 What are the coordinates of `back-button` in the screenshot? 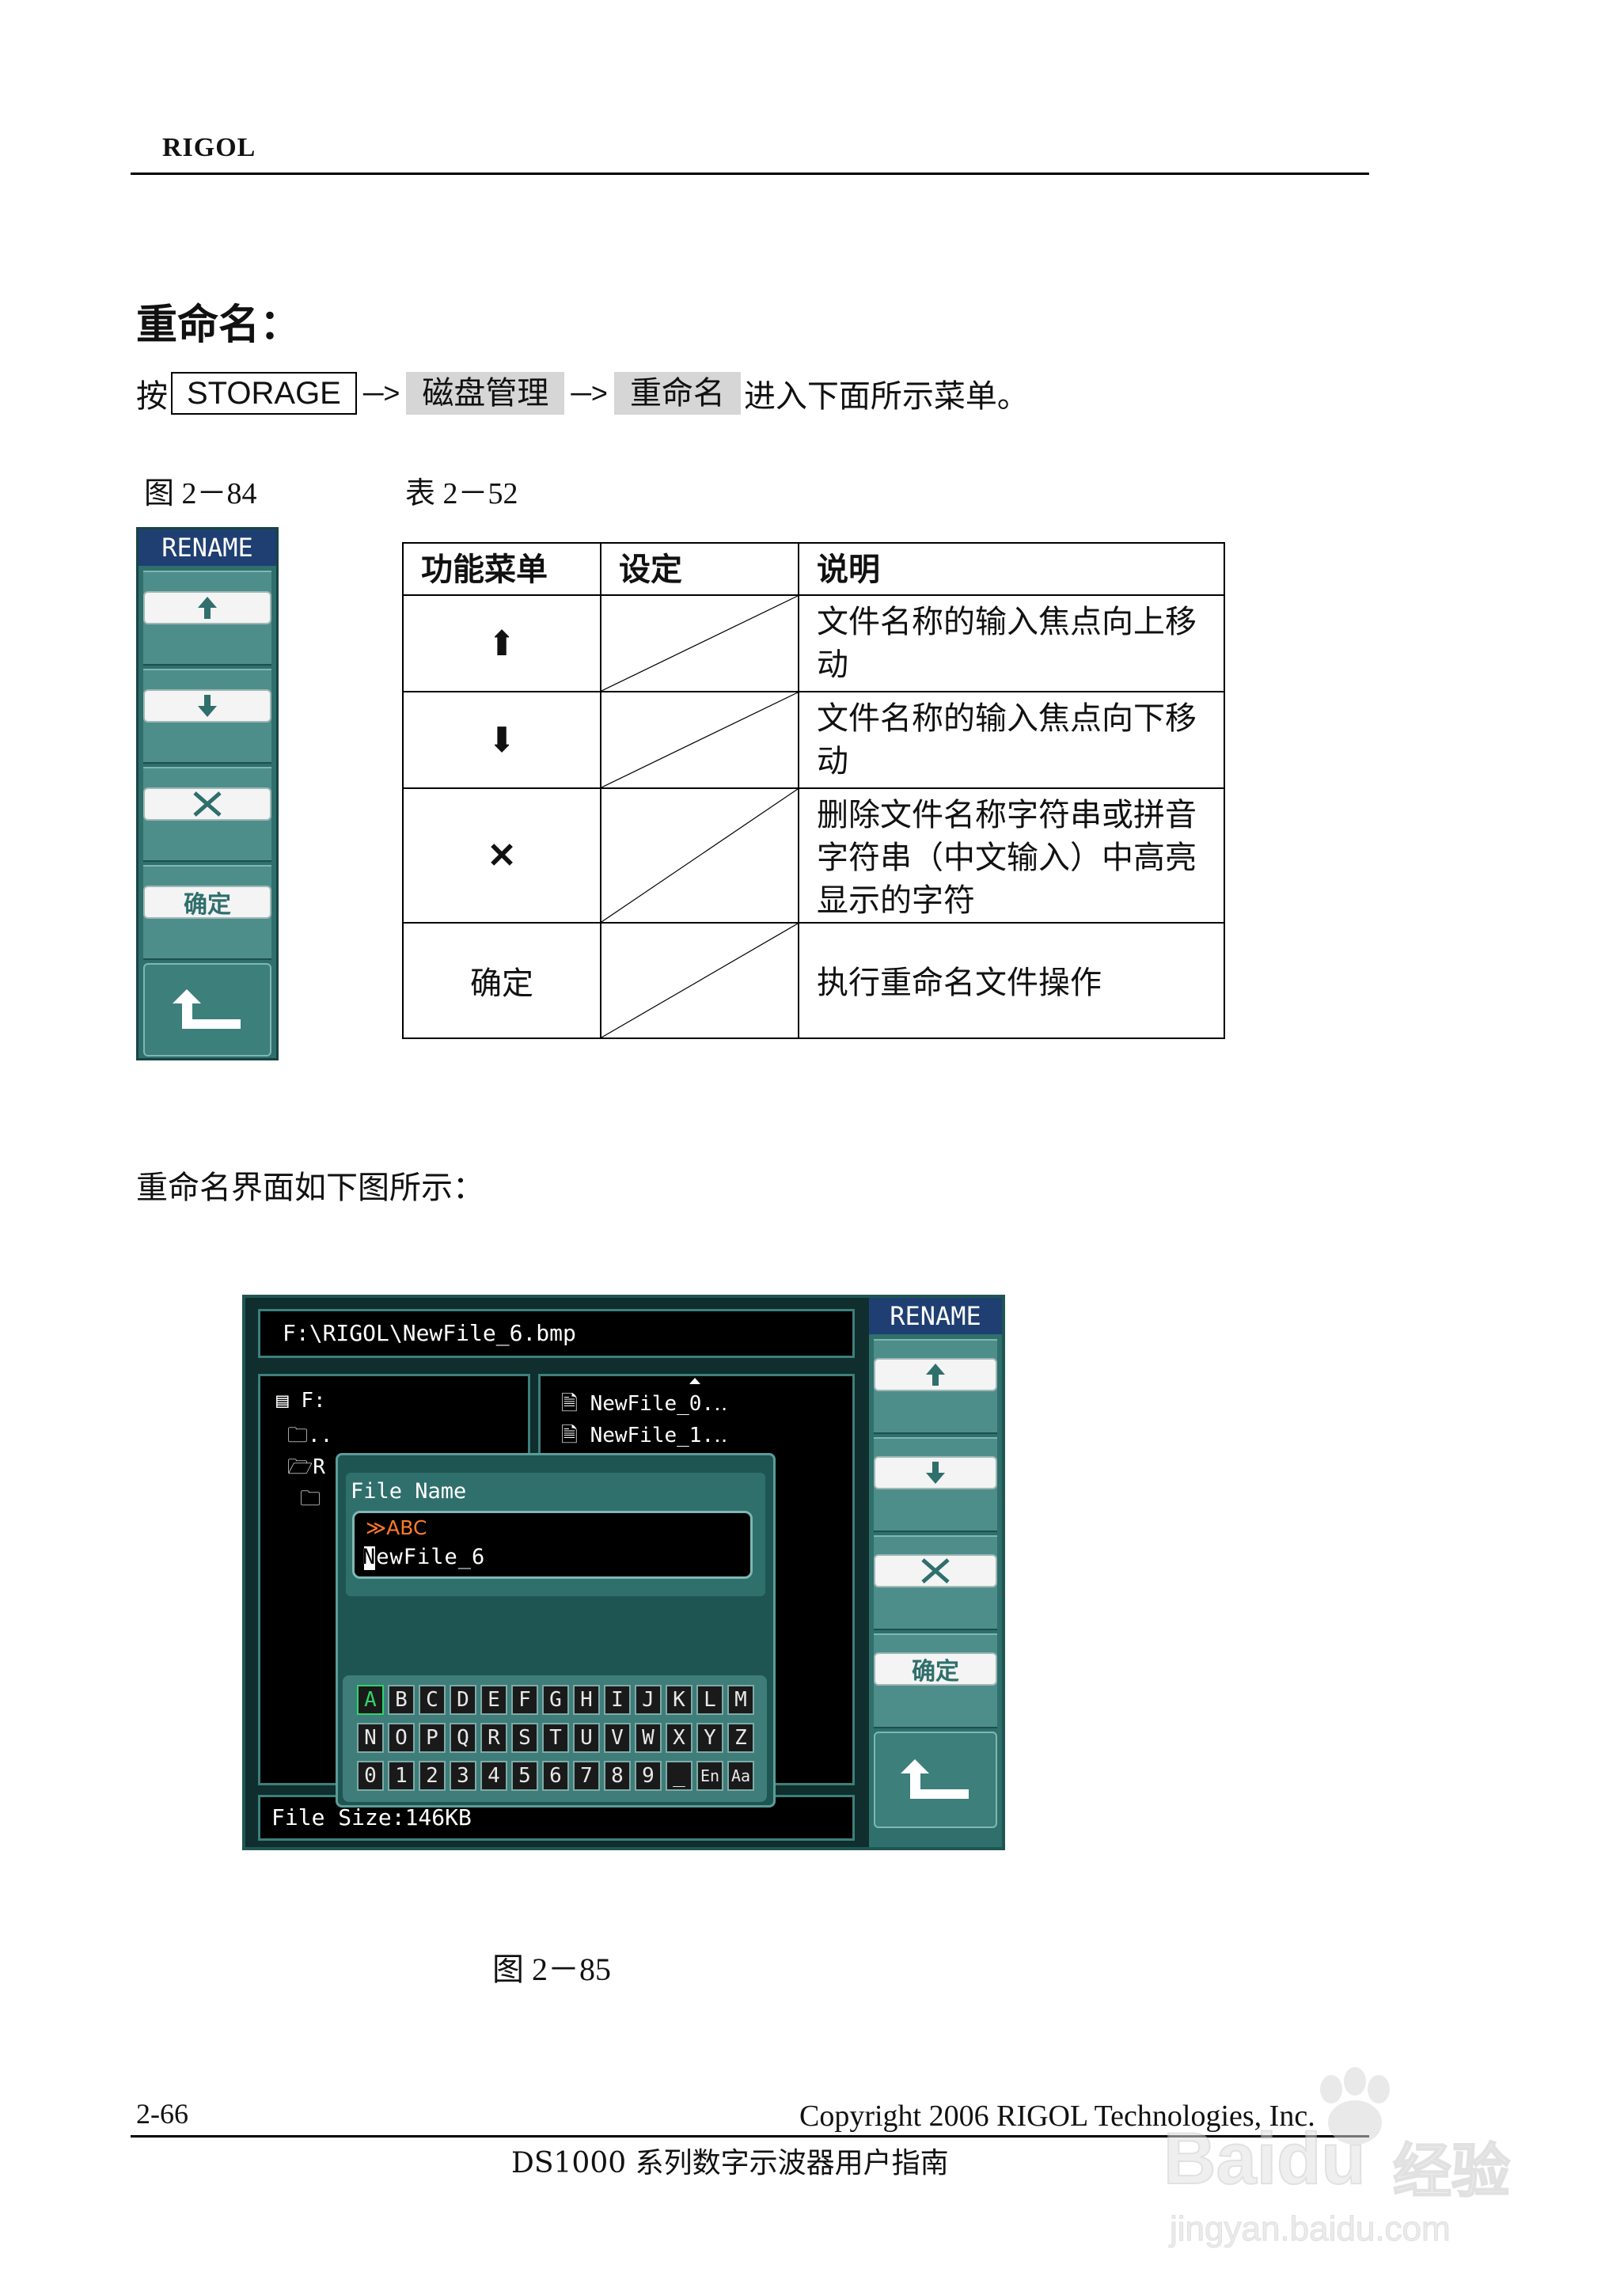 It's located at (207, 1010).